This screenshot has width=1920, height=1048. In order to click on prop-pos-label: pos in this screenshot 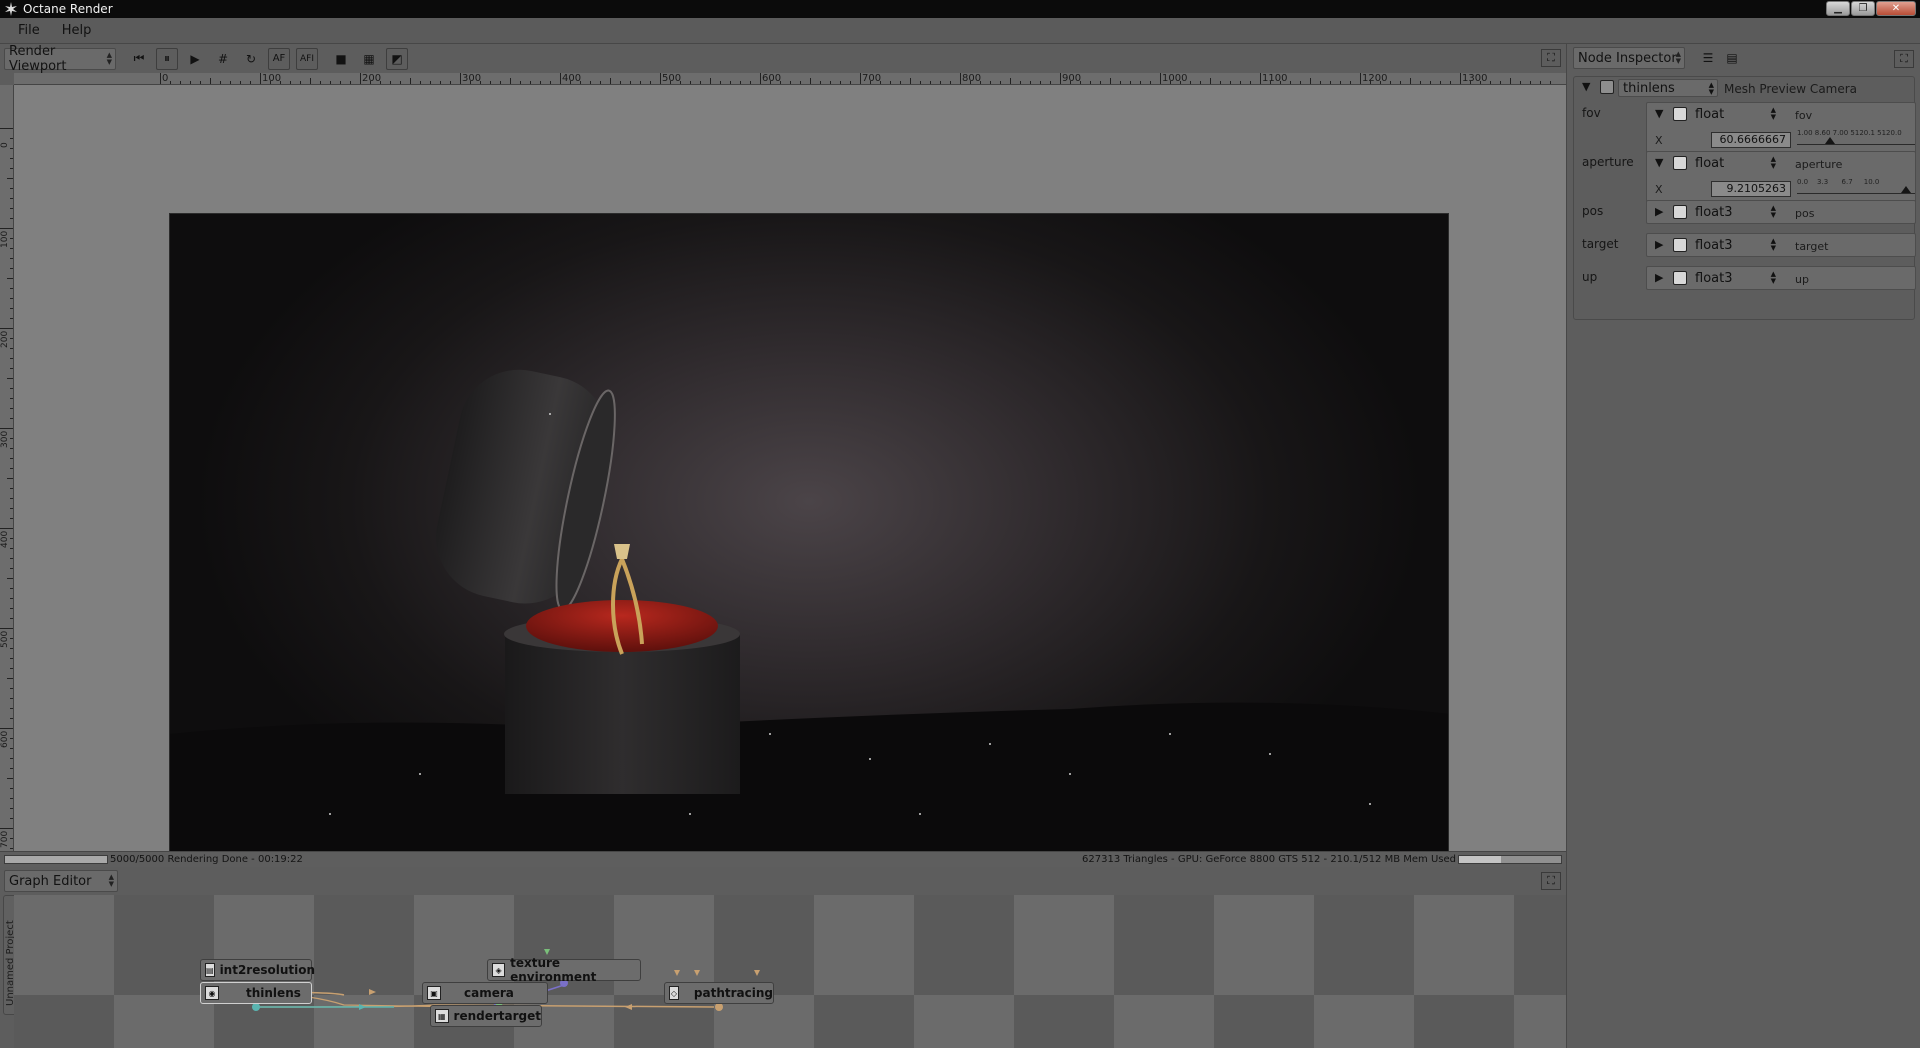, I will do `click(1593, 211)`.